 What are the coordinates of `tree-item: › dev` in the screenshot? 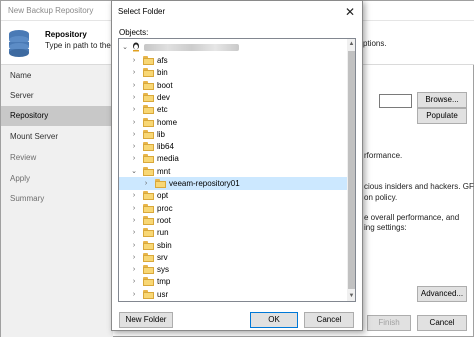 It's located at (233, 97).